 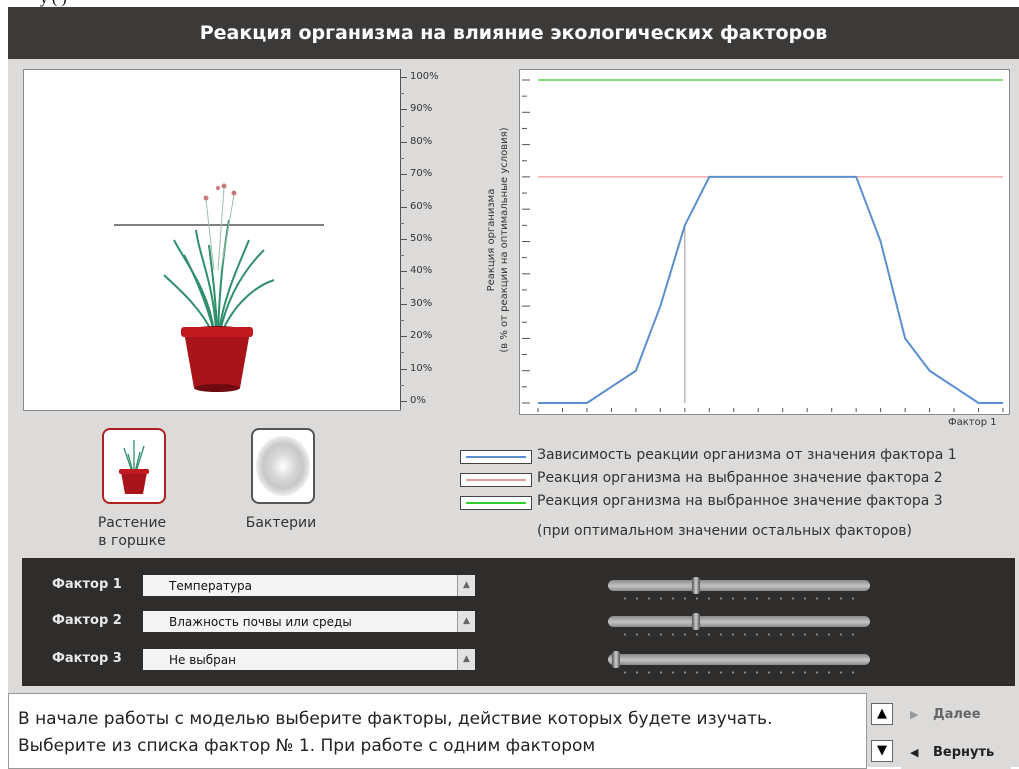 I want to click on organism-bacteria-button, so click(x=283, y=466).